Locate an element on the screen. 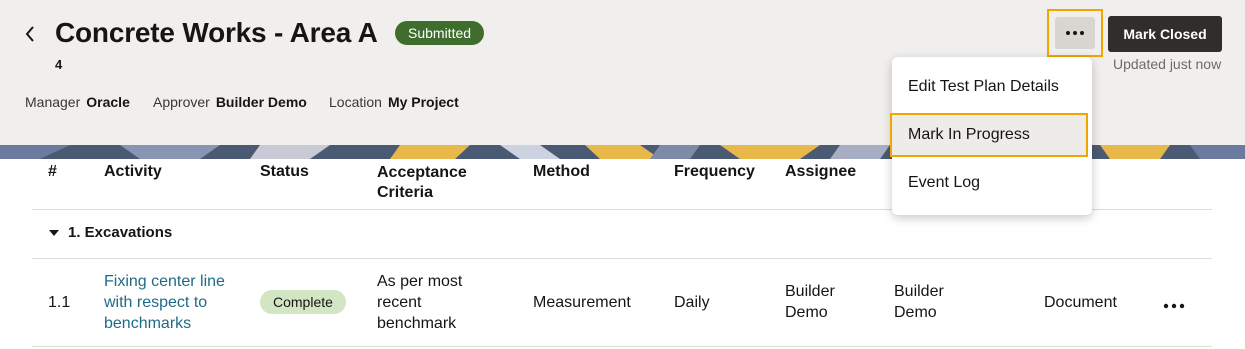 The height and width of the screenshot is (349, 1245). menu-item-mark-in-progress: Mark In Progress is located at coordinates (989, 135).